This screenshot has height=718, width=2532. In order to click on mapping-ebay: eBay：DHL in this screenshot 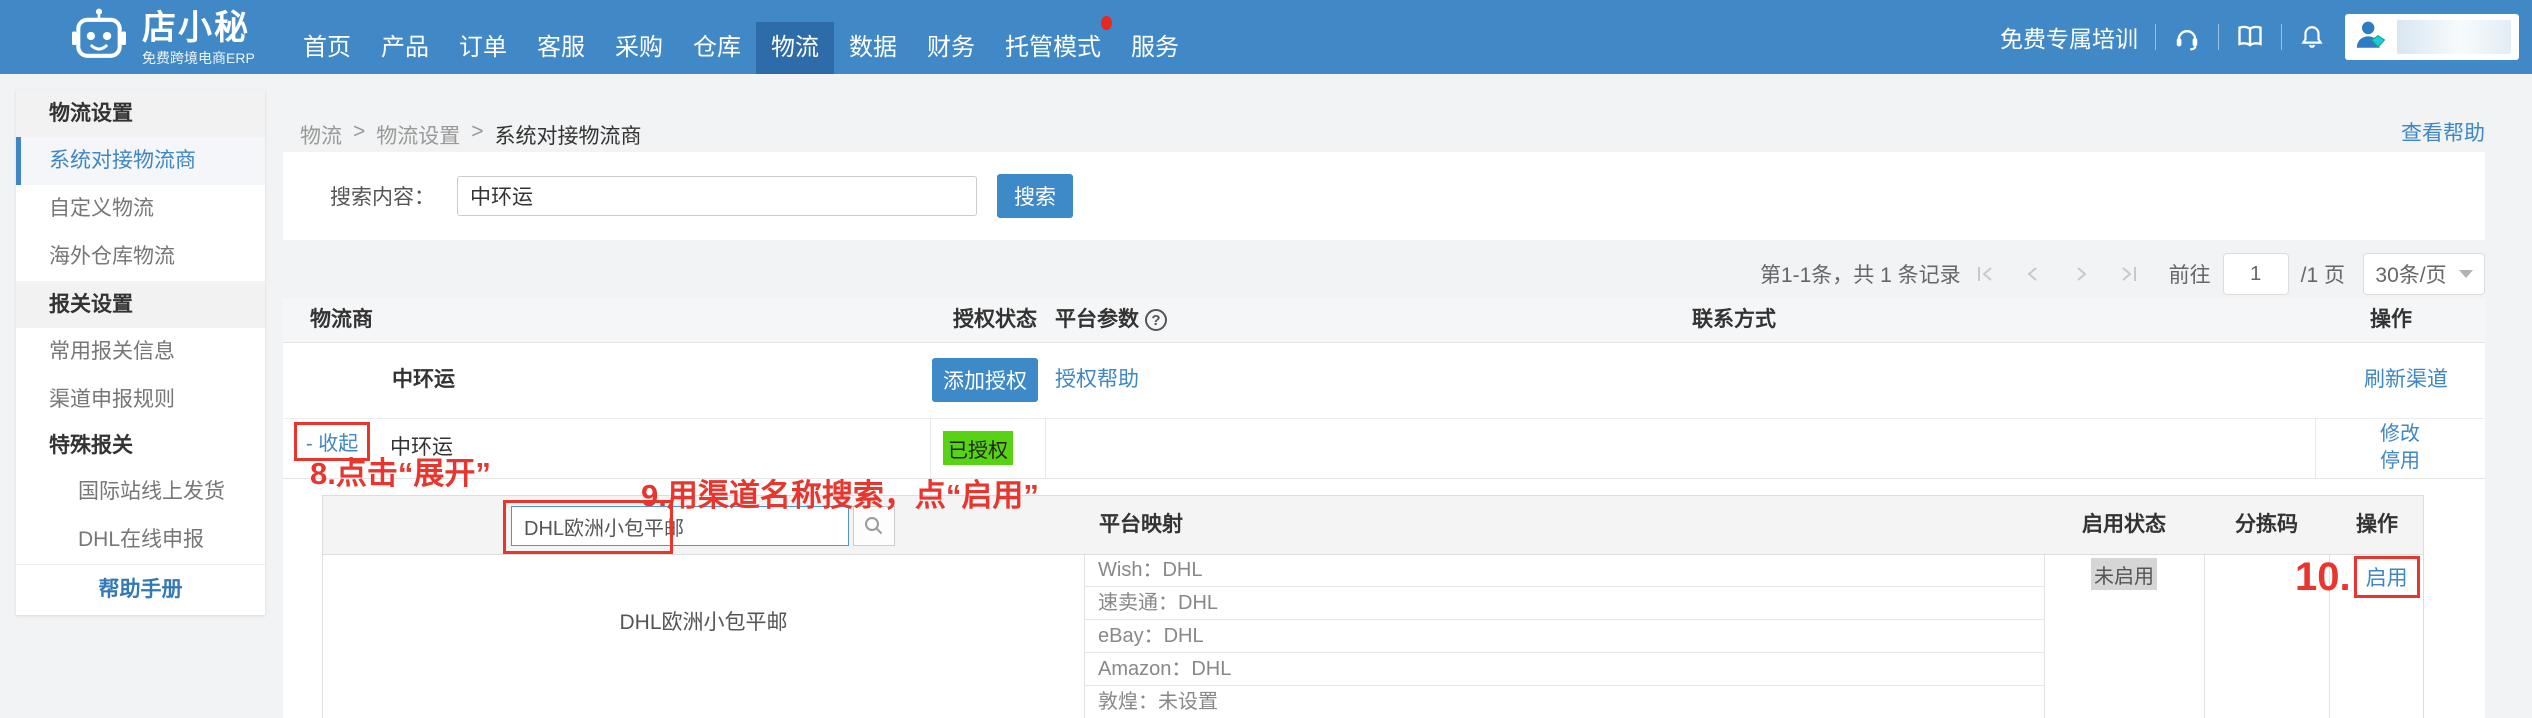, I will do `click(1564, 636)`.